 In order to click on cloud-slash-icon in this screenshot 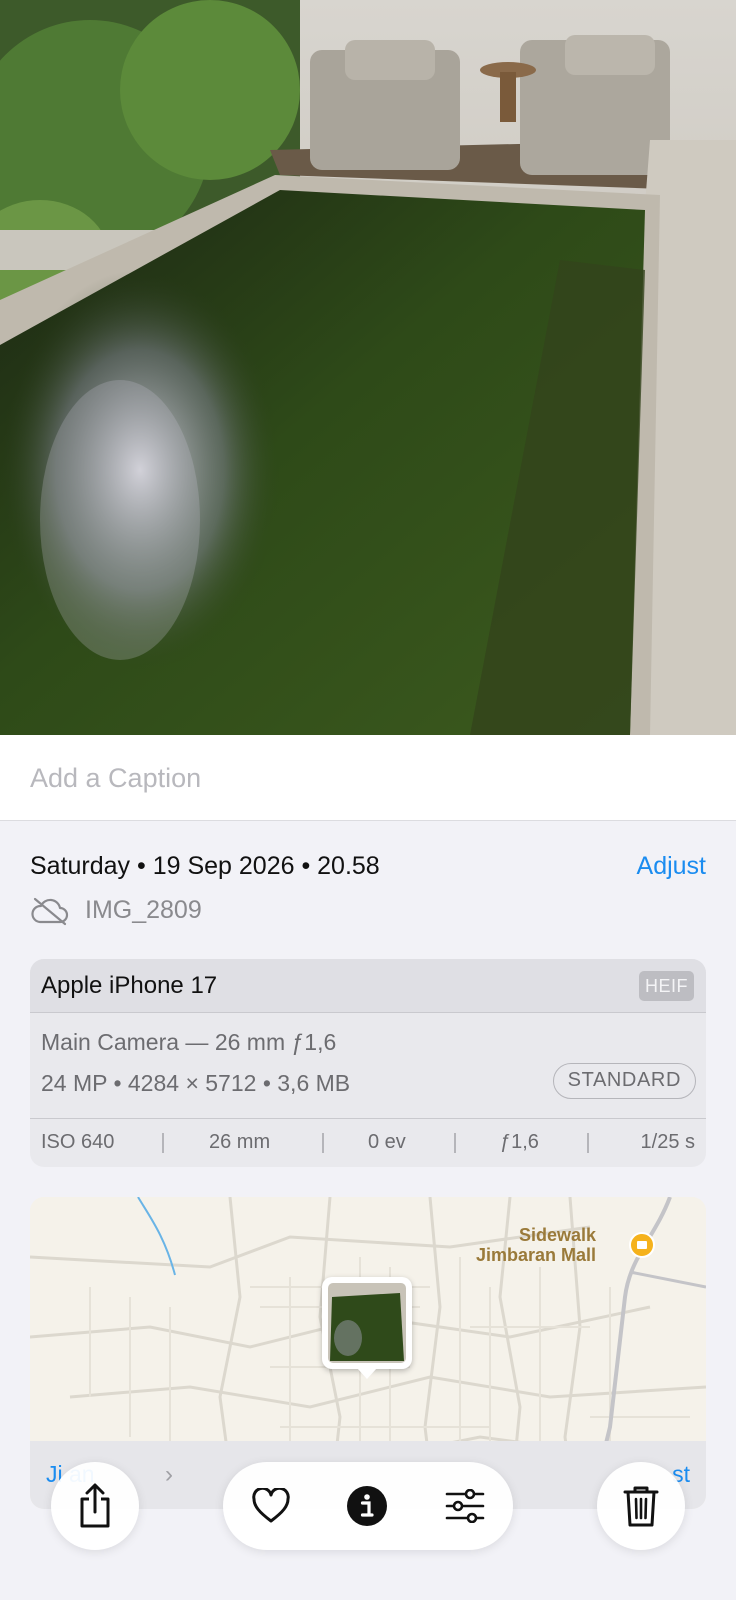, I will do `click(50, 911)`.